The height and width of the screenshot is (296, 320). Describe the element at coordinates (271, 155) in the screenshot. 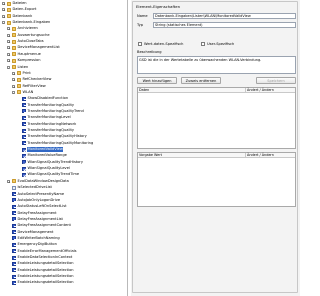

I see `default-grid-col-changed: Ändert / Ändern` at that location.